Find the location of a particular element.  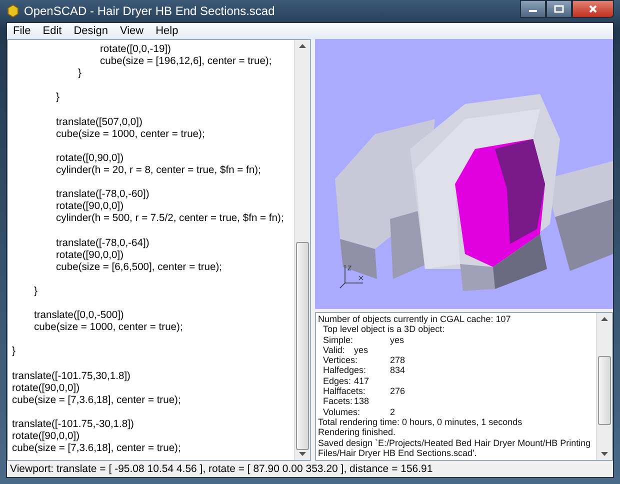

menu-item: Help is located at coordinates (167, 31).